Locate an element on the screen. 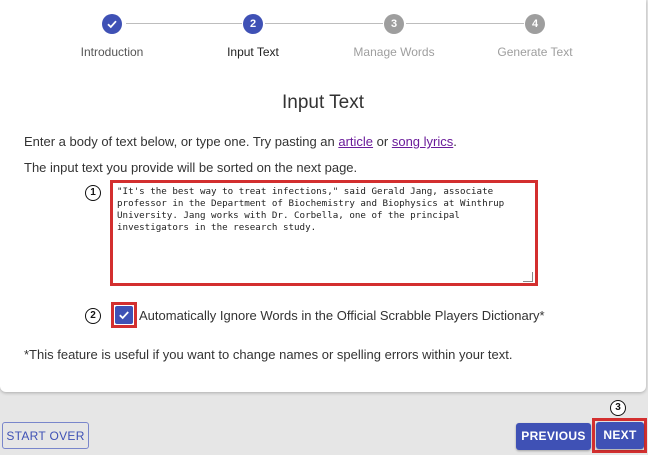 The image size is (648, 455). step-label: Generate Text is located at coordinates (535, 52).